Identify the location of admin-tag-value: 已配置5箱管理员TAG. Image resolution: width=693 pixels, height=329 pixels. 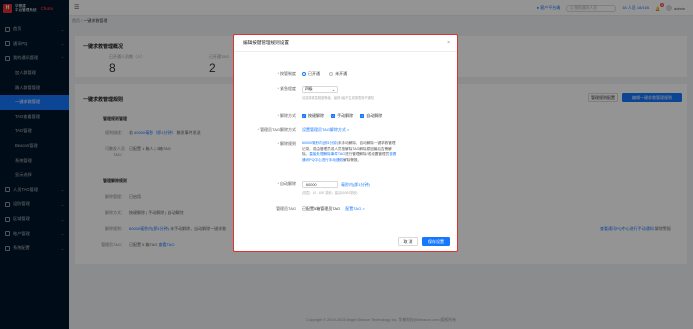
(321, 208).